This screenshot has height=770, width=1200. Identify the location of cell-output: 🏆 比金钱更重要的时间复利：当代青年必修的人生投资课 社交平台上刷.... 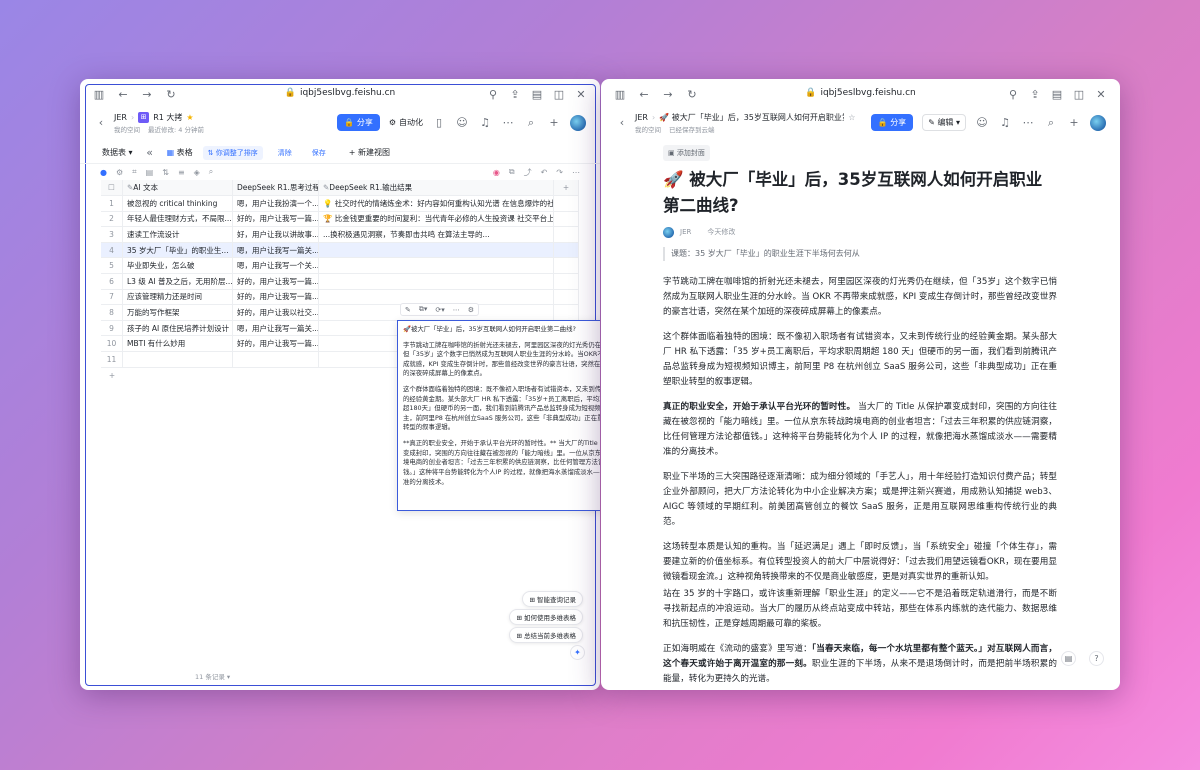
(436, 219).